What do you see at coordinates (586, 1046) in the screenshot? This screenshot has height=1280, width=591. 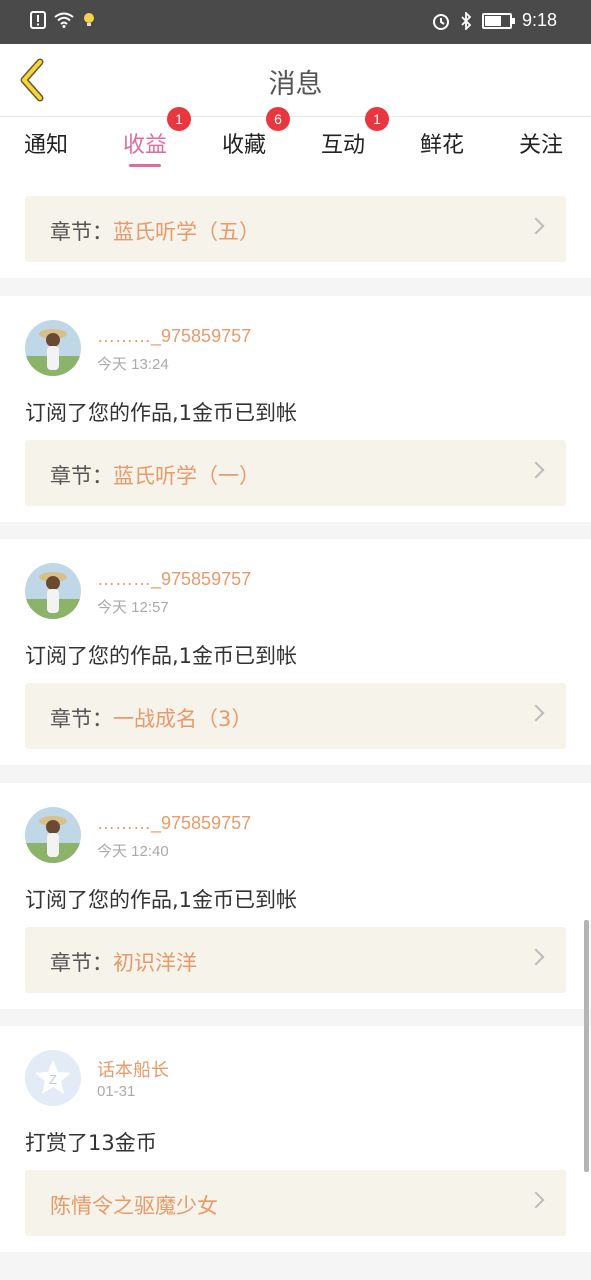 I see `scrollbar` at bounding box center [586, 1046].